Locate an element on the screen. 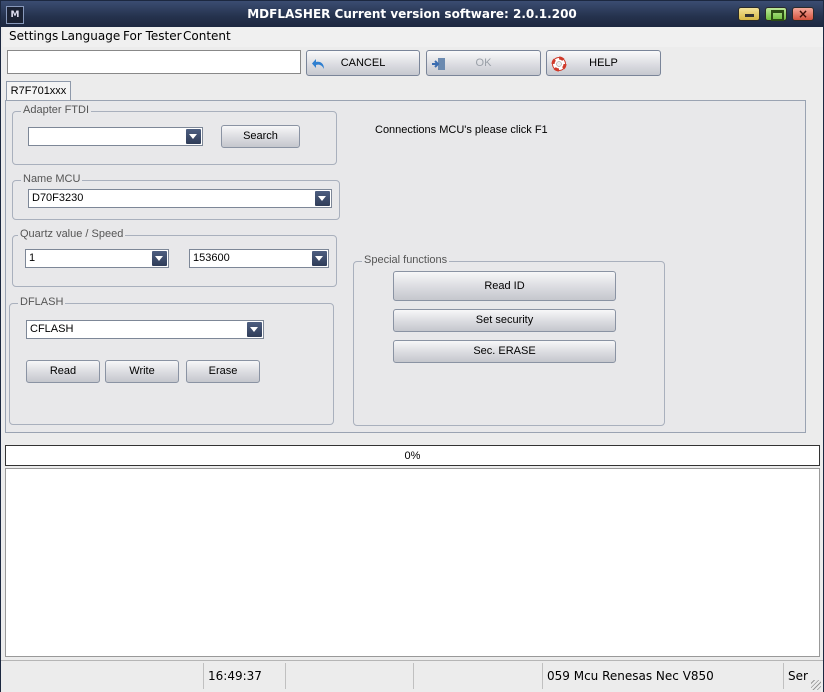 Image resolution: width=824 pixels, height=692 pixels. search-button: Search is located at coordinates (260, 136).